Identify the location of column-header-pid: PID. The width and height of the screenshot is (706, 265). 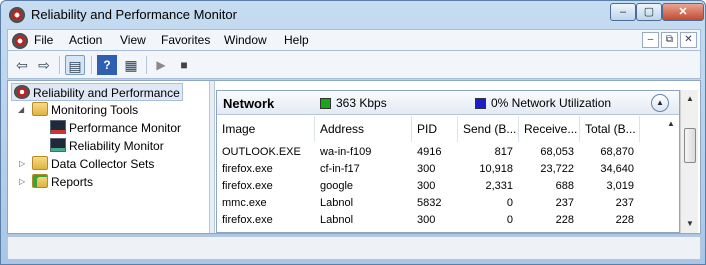
(435, 129).